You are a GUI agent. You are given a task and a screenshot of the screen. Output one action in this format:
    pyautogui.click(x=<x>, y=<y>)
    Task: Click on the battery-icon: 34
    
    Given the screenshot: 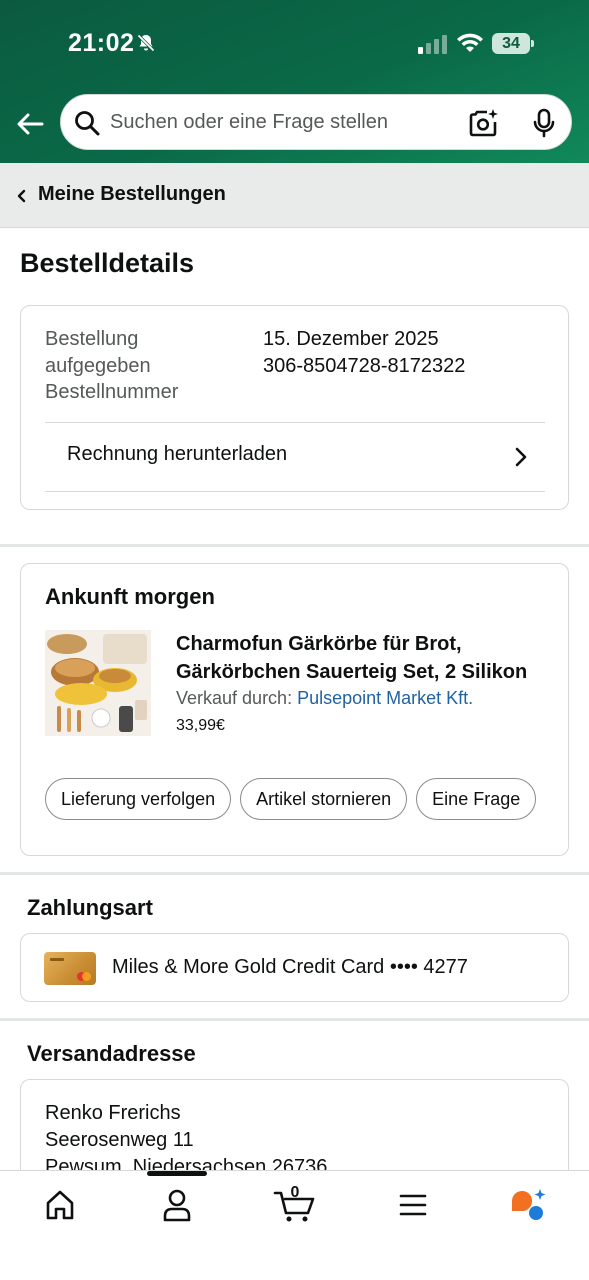 What is the action you would take?
    pyautogui.click(x=514, y=43)
    